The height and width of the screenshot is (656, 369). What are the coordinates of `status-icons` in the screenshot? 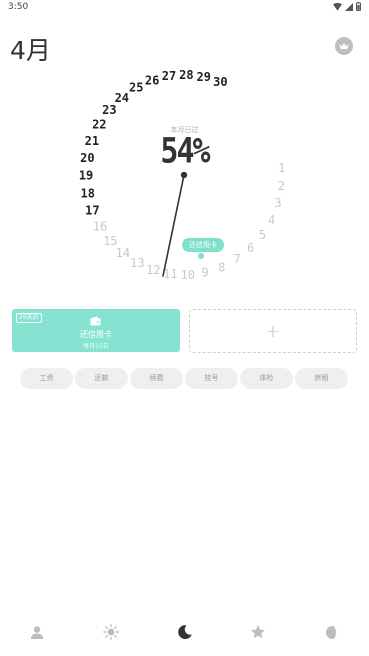 It's located at (347, 6).